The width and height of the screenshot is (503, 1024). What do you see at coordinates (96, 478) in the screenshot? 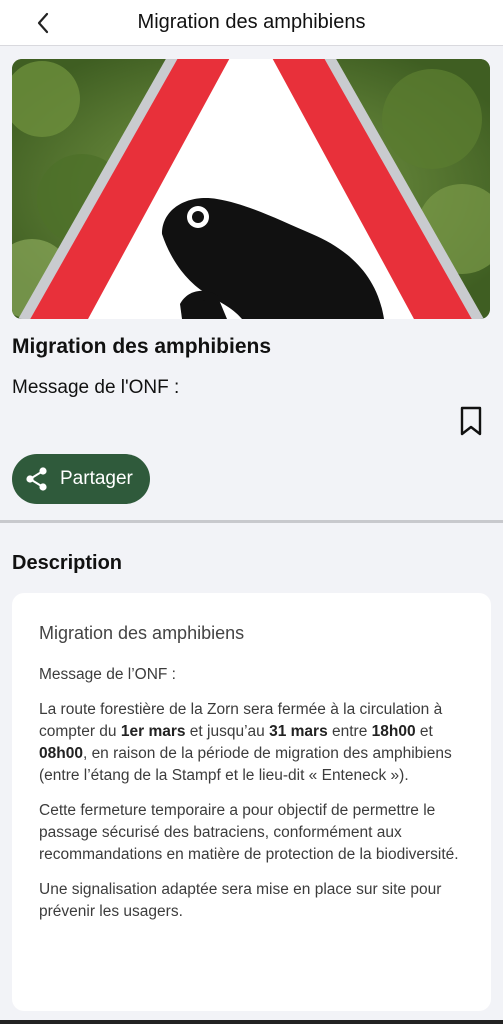
I see `share-button-label: Partager` at bounding box center [96, 478].